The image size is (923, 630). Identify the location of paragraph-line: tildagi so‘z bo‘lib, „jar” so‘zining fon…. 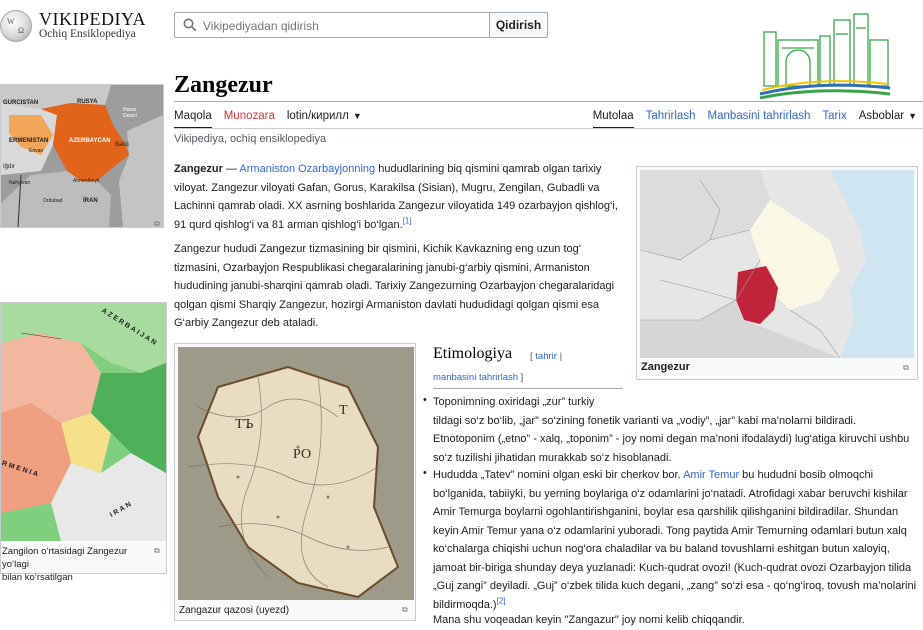
(645, 420).